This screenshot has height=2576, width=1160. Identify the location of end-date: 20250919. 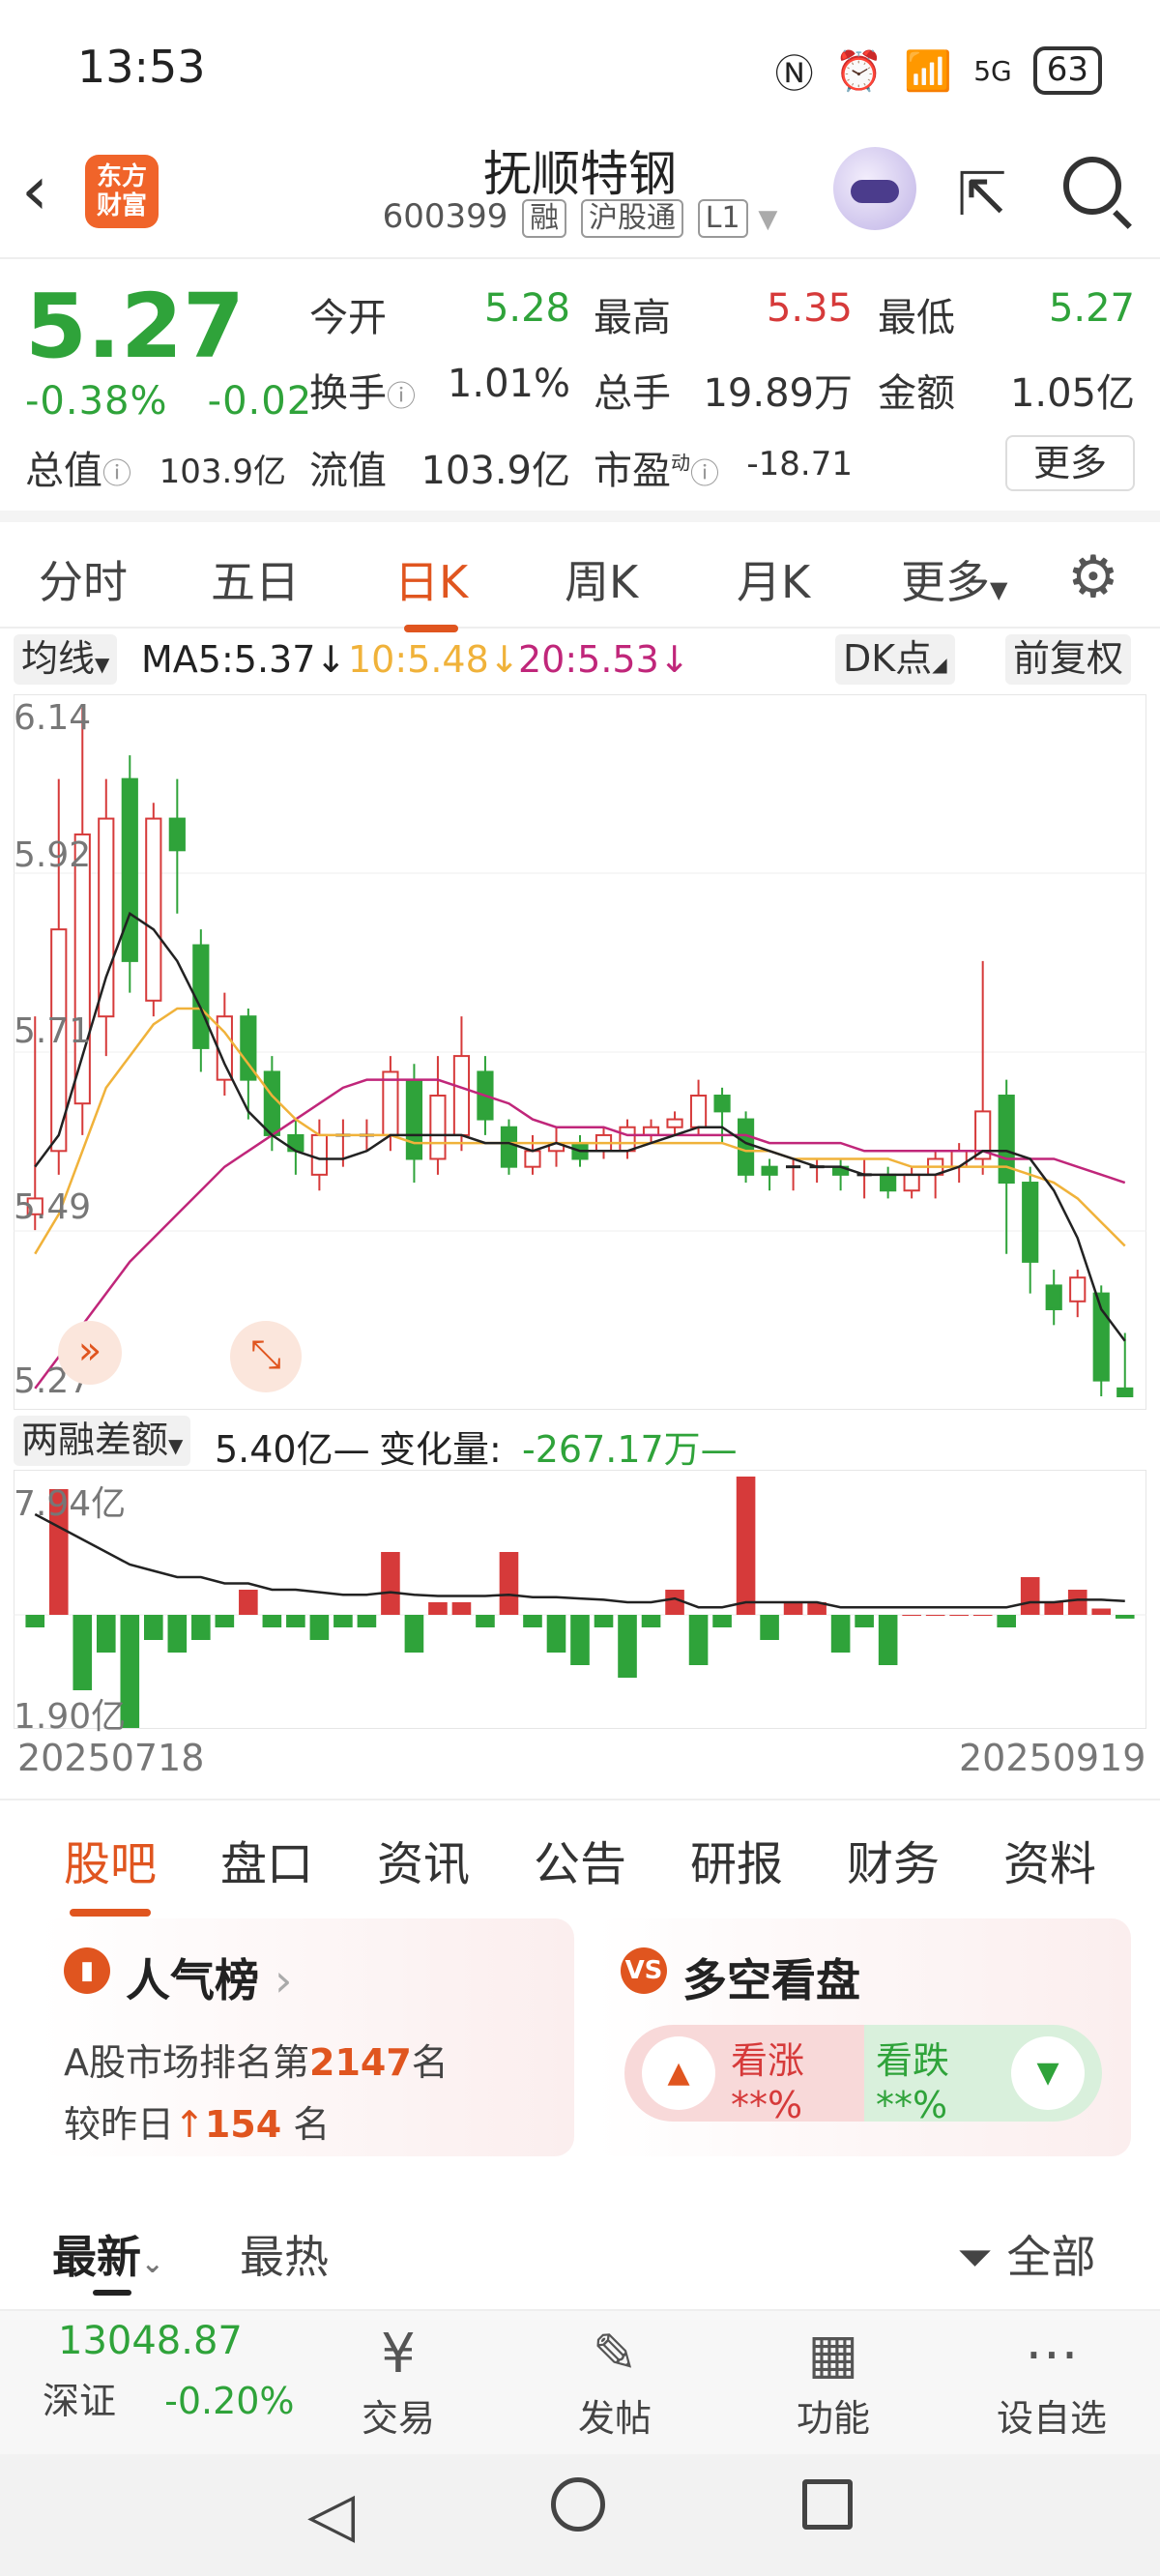
(1053, 1758).